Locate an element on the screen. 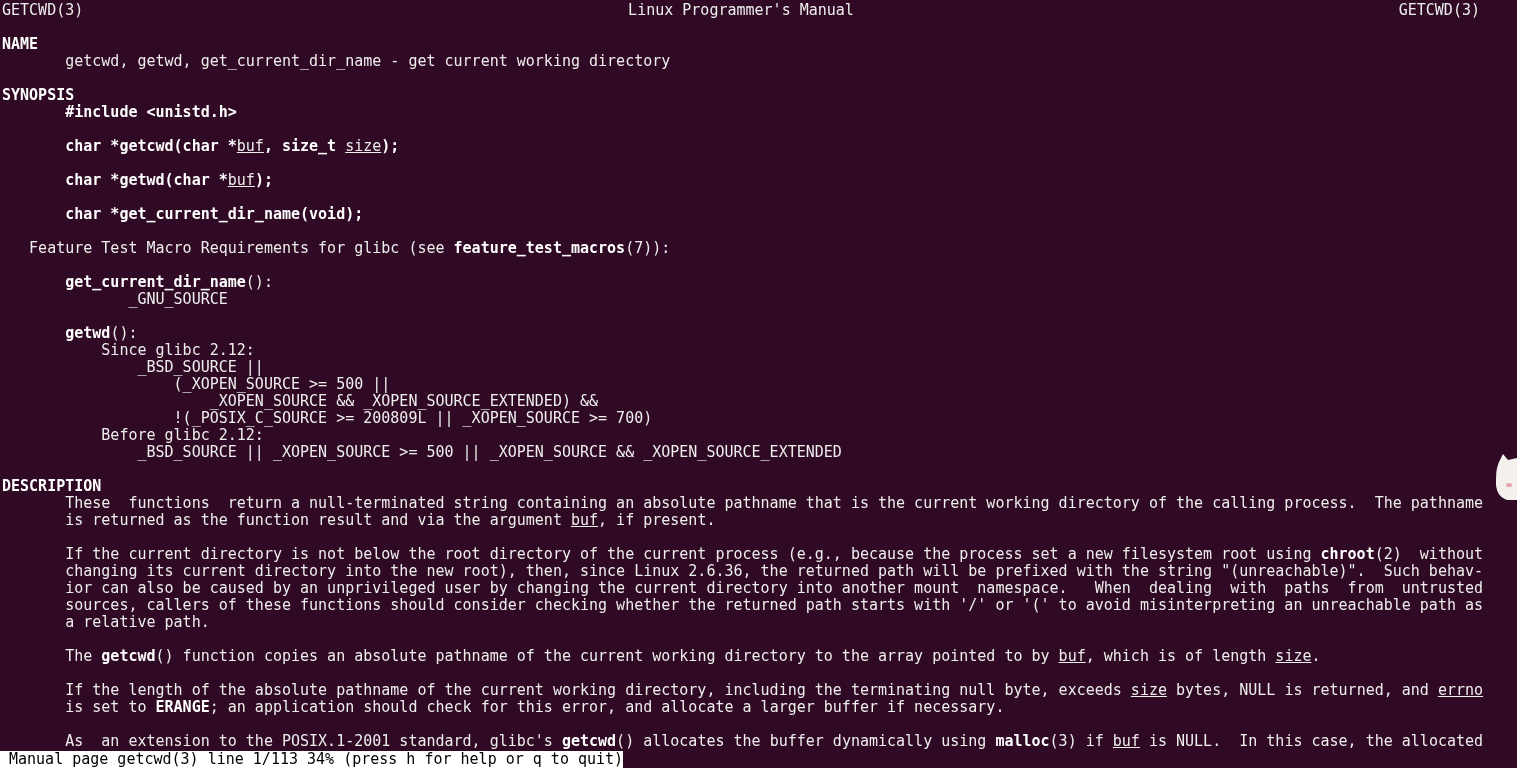  text-line: get_current_dir_name(): is located at coordinates (169, 282).